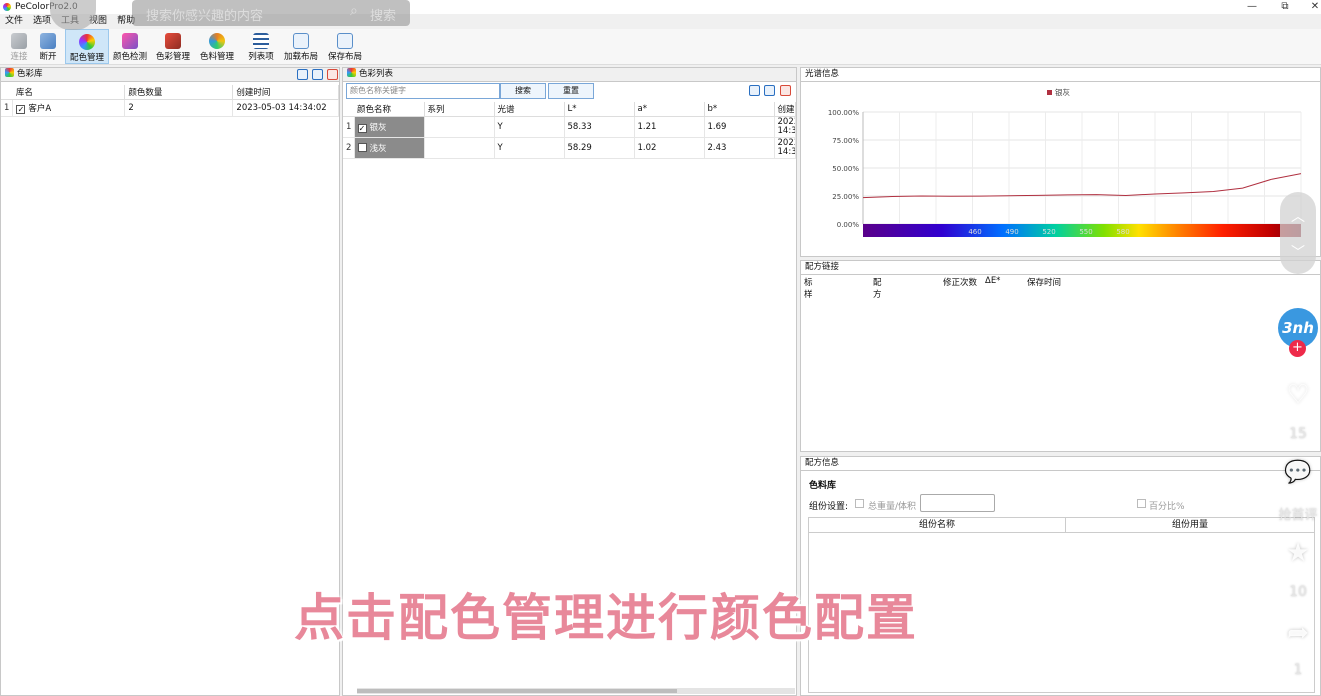 This screenshot has width=1321, height=696. What do you see at coordinates (974, 232) in the screenshot?
I see `x-tick-label: 460` at bounding box center [974, 232].